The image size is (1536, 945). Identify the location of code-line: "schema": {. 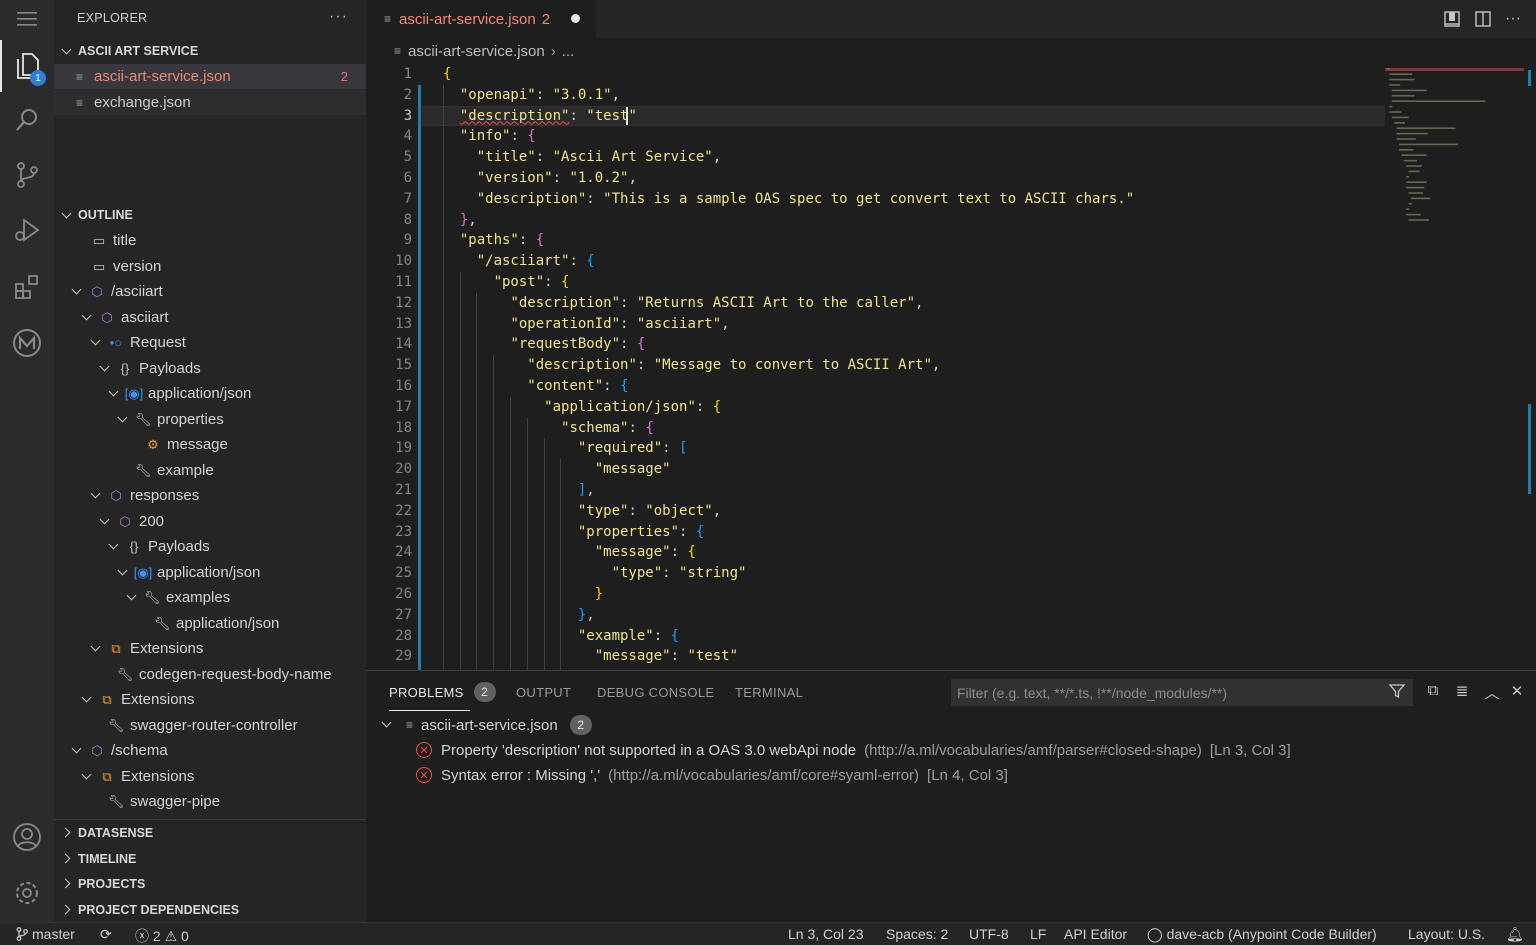
(548, 428).